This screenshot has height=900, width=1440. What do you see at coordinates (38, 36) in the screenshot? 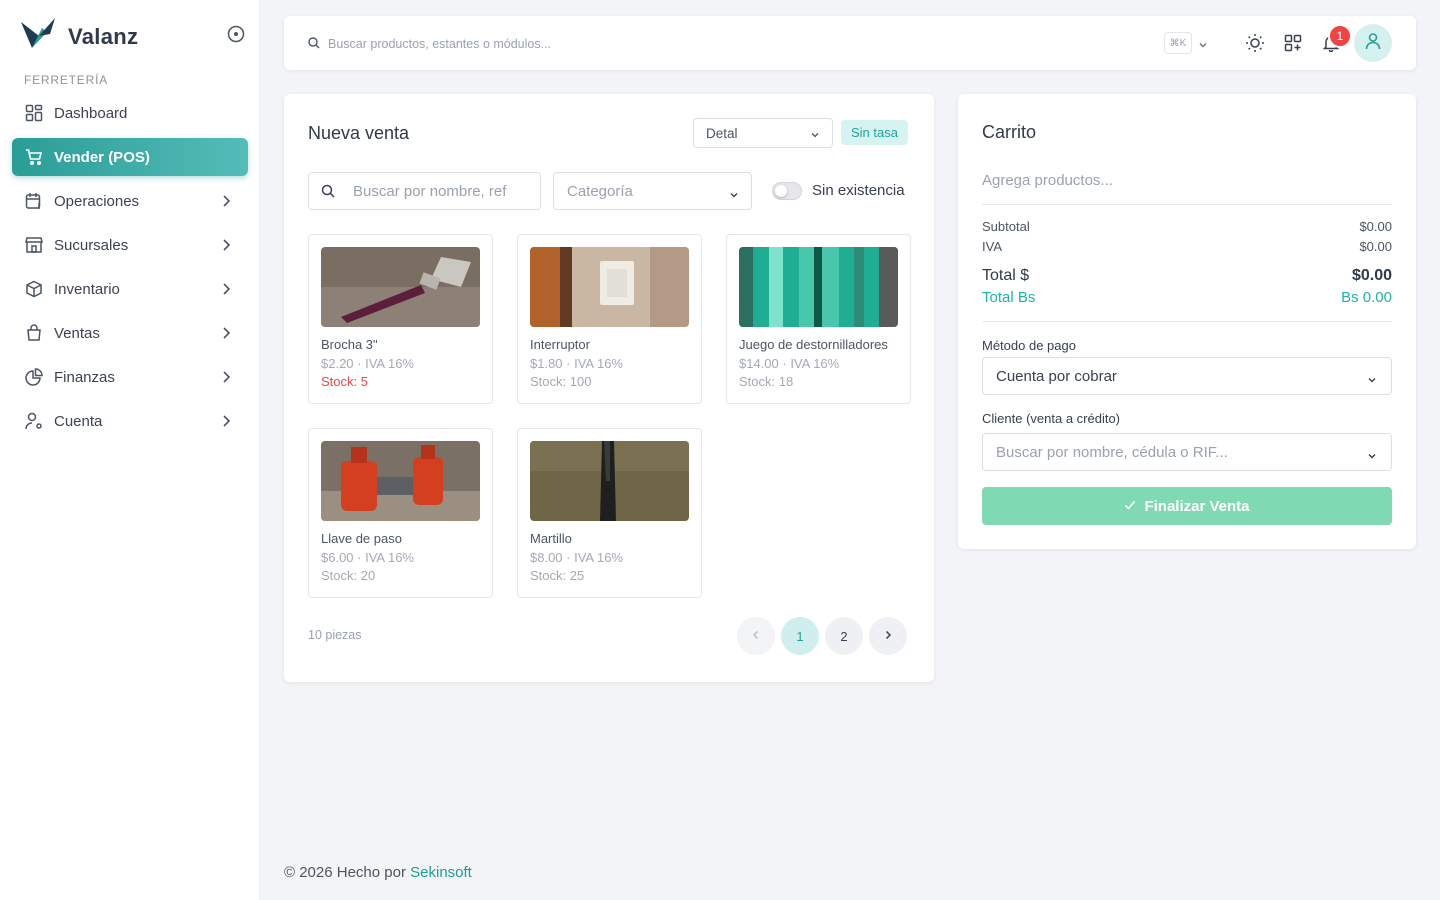
I see `logo-icon` at bounding box center [38, 36].